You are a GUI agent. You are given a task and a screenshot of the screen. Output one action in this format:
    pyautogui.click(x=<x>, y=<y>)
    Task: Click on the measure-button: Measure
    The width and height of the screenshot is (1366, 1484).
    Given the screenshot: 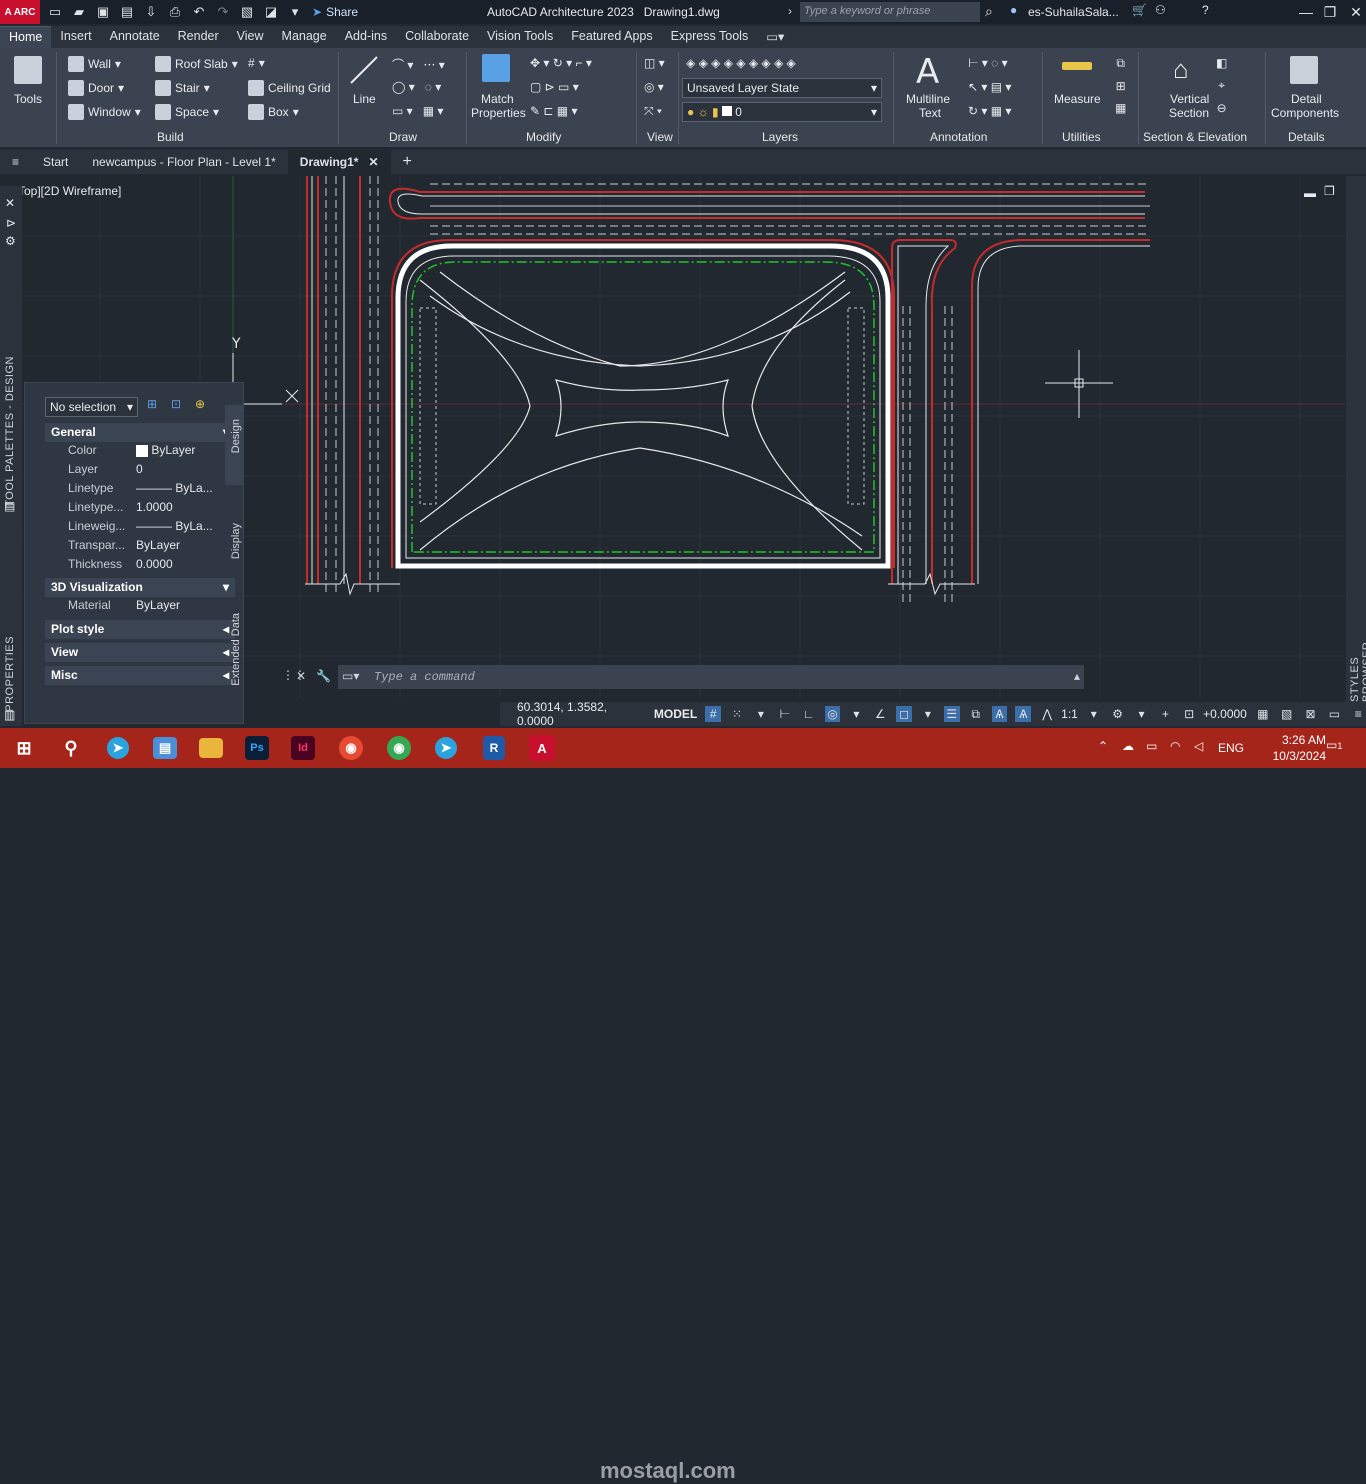 What is the action you would take?
    pyautogui.click(x=1077, y=99)
    